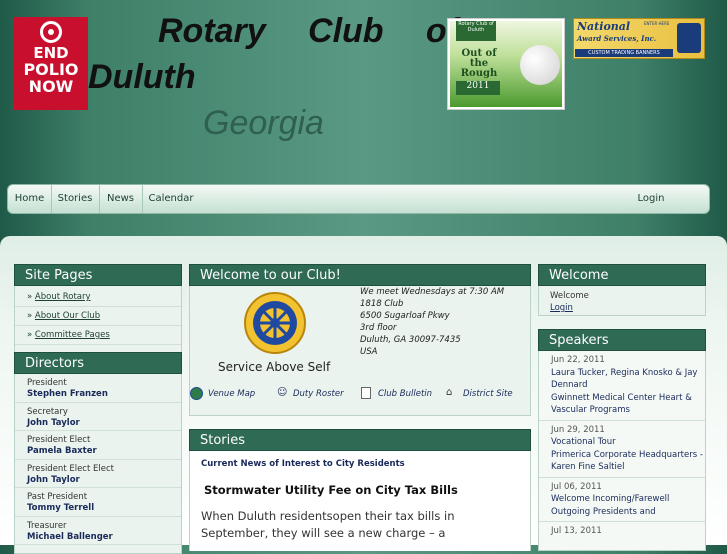  What do you see at coordinates (51, 86) in the screenshot?
I see `logo-text-now: NOW` at bounding box center [51, 86].